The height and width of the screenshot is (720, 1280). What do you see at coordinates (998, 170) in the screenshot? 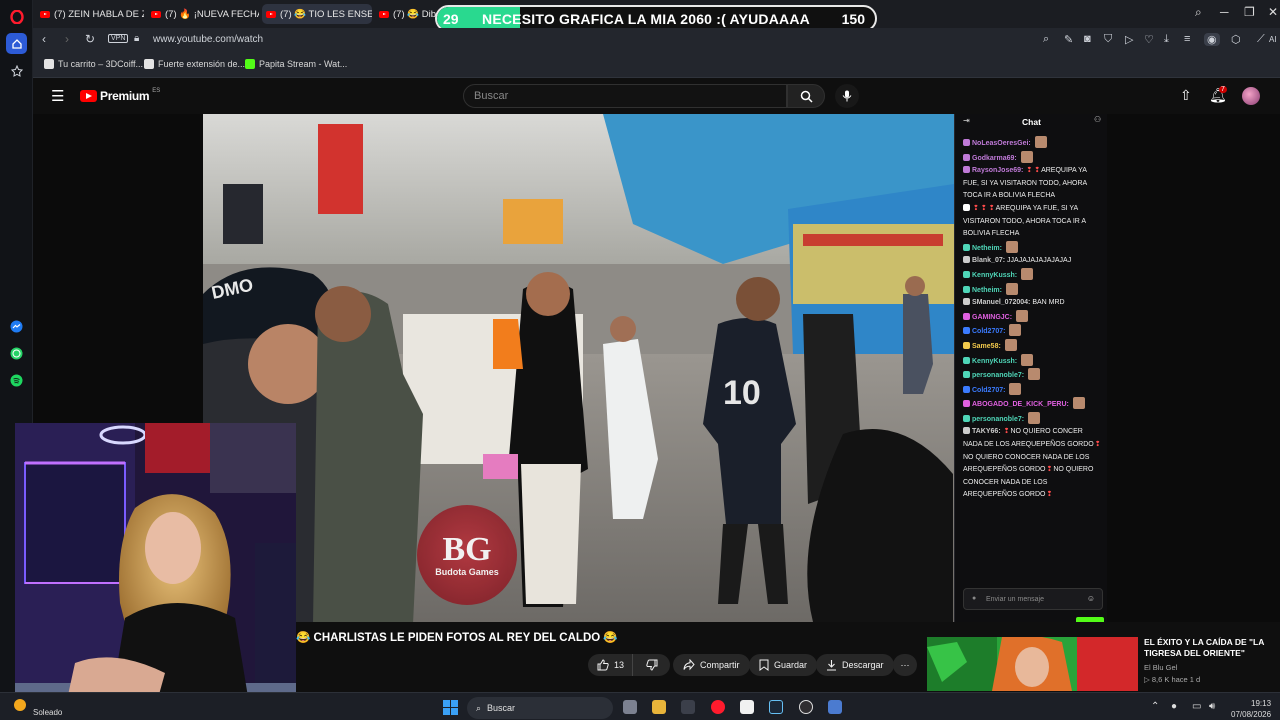
I see `chat-username: RaysonJose69:` at bounding box center [998, 170].